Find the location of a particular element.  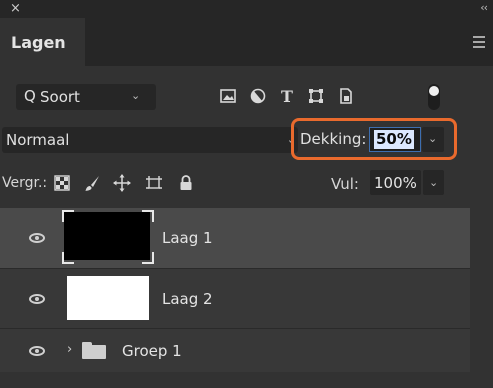

lock-image-pixels-icon is located at coordinates (93, 183).